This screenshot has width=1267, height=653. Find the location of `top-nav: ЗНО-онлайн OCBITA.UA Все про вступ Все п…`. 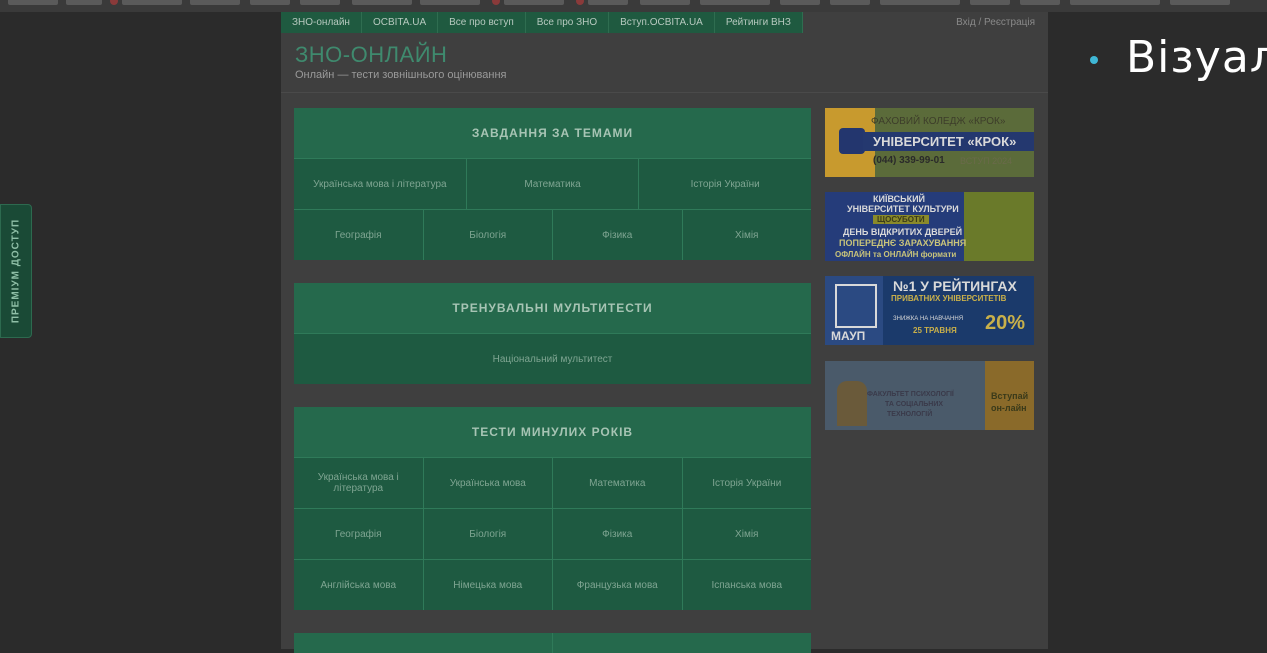

top-nav: ЗНО-онлайн OCBITA.UA Все про вступ Все п… is located at coordinates (542, 22).